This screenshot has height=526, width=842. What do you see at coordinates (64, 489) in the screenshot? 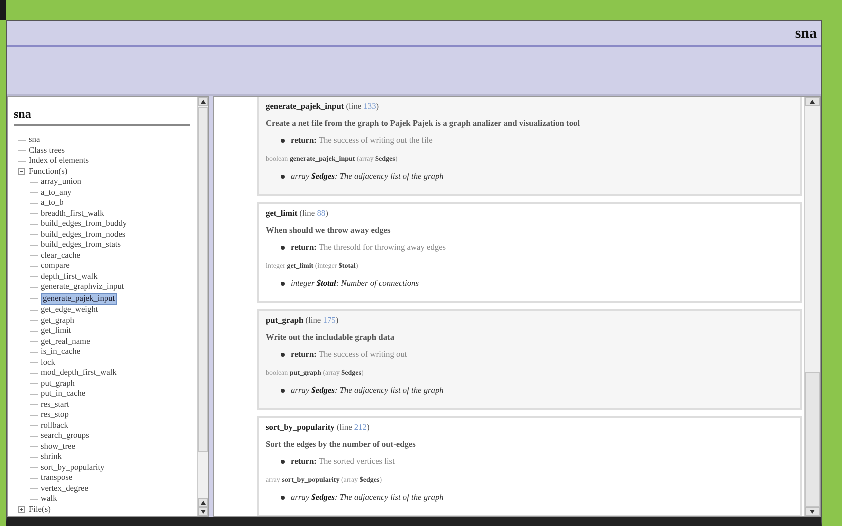
I see `tree-item: vertex_degree` at bounding box center [64, 489].